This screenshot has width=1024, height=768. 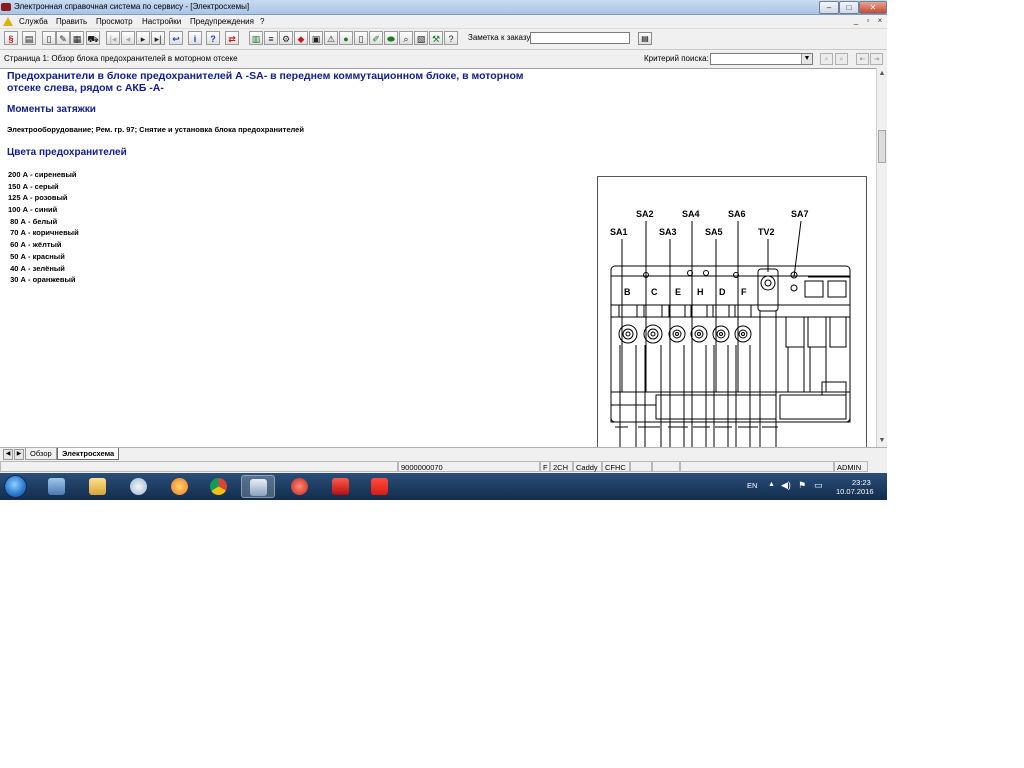 What do you see at coordinates (700, 292) in the screenshot?
I see `diagram-slot-h: H` at bounding box center [700, 292].